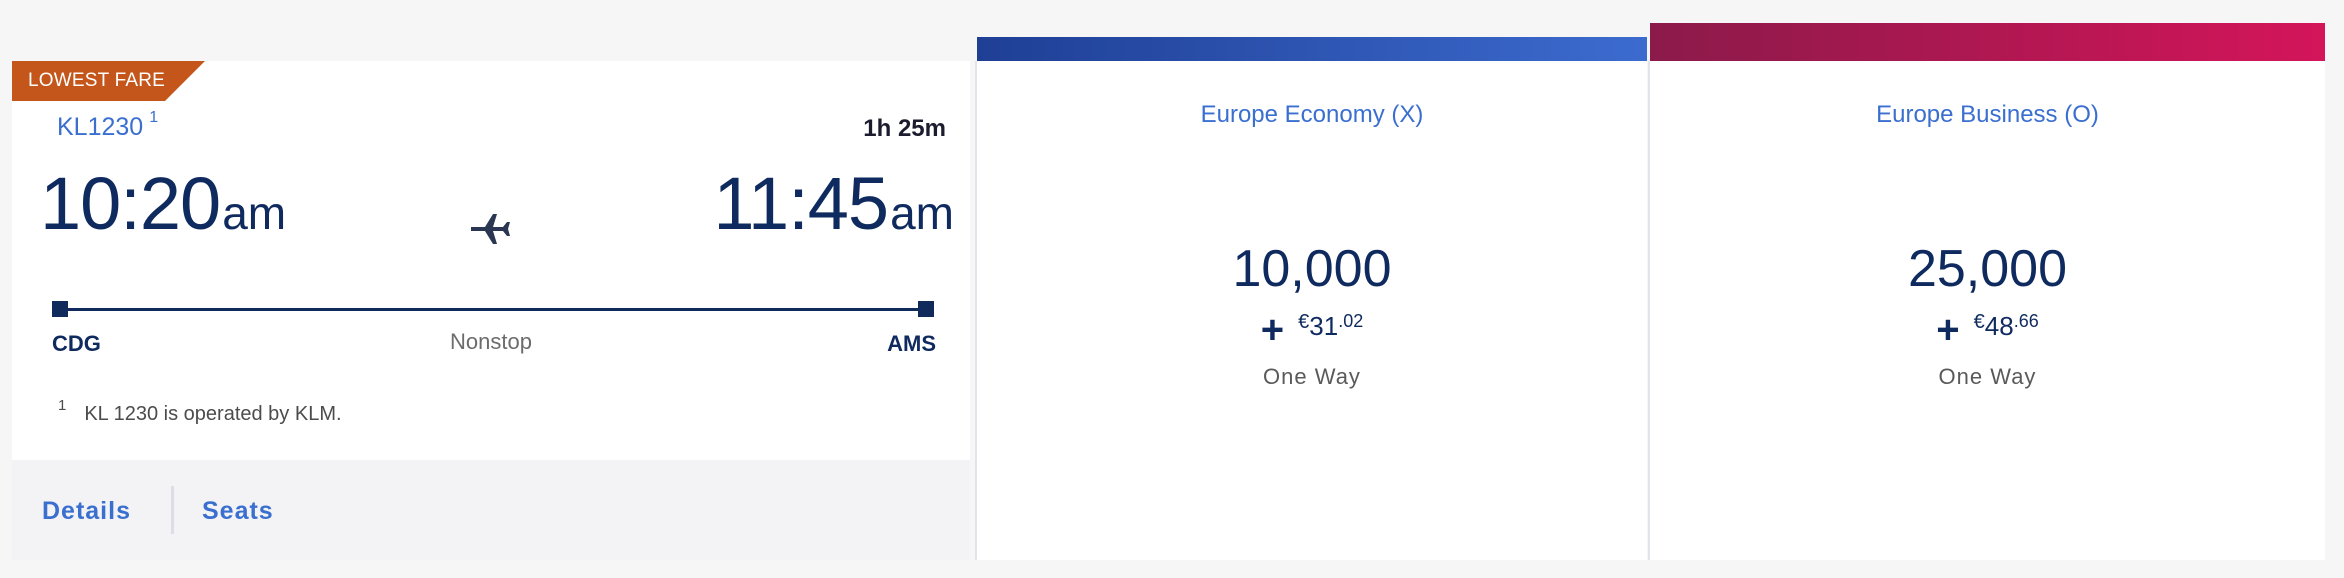 This screenshot has width=2344, height=578. I want to click on fare-business-miles: 25,000, so click(1987, 269).